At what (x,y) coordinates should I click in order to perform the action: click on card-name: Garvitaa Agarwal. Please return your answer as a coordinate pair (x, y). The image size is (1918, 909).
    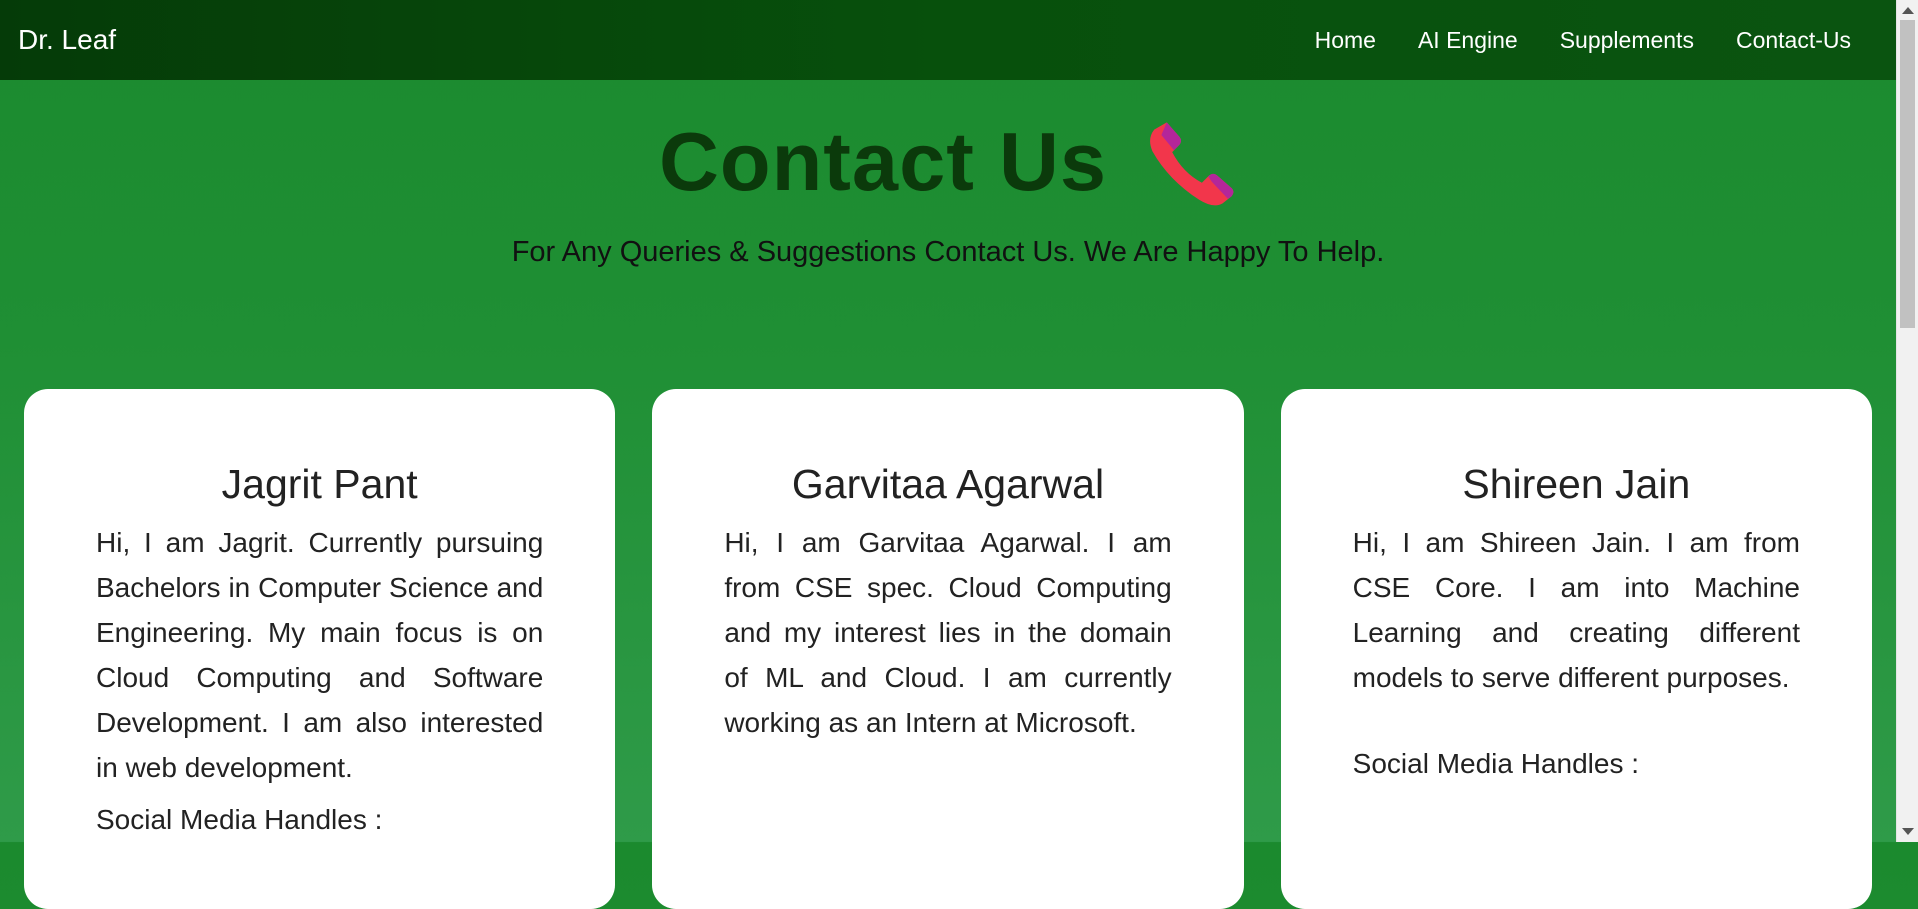
    Looking at the image, I should click on (948, 484).